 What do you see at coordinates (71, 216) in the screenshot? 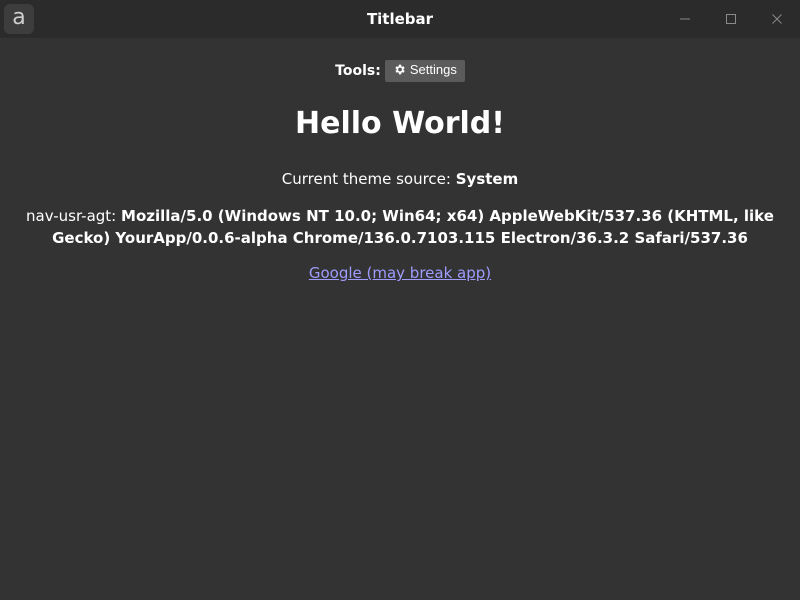
I see `user-agent-label: nav-usr-agt:` at bounding box center [71, 216].